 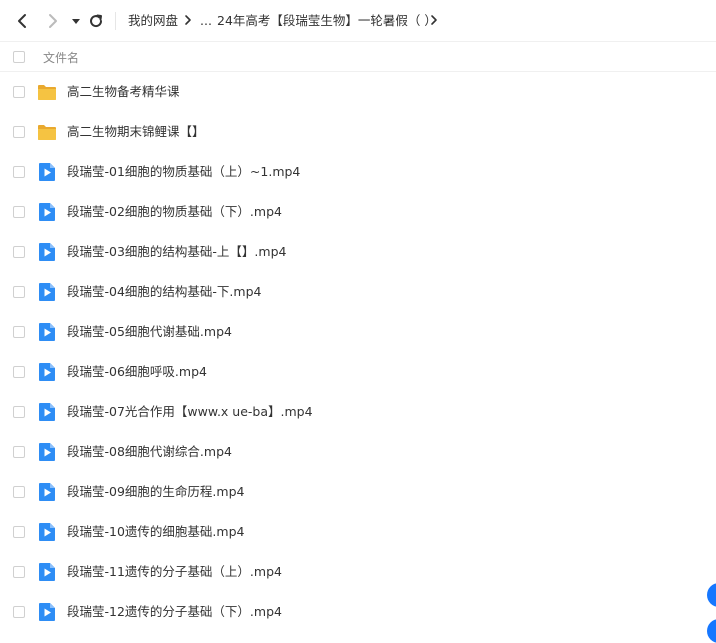 I want to click on file-name: 段瑞莹-03细胞的结构基础-上【】.mp4, so click(x=176, y=252).